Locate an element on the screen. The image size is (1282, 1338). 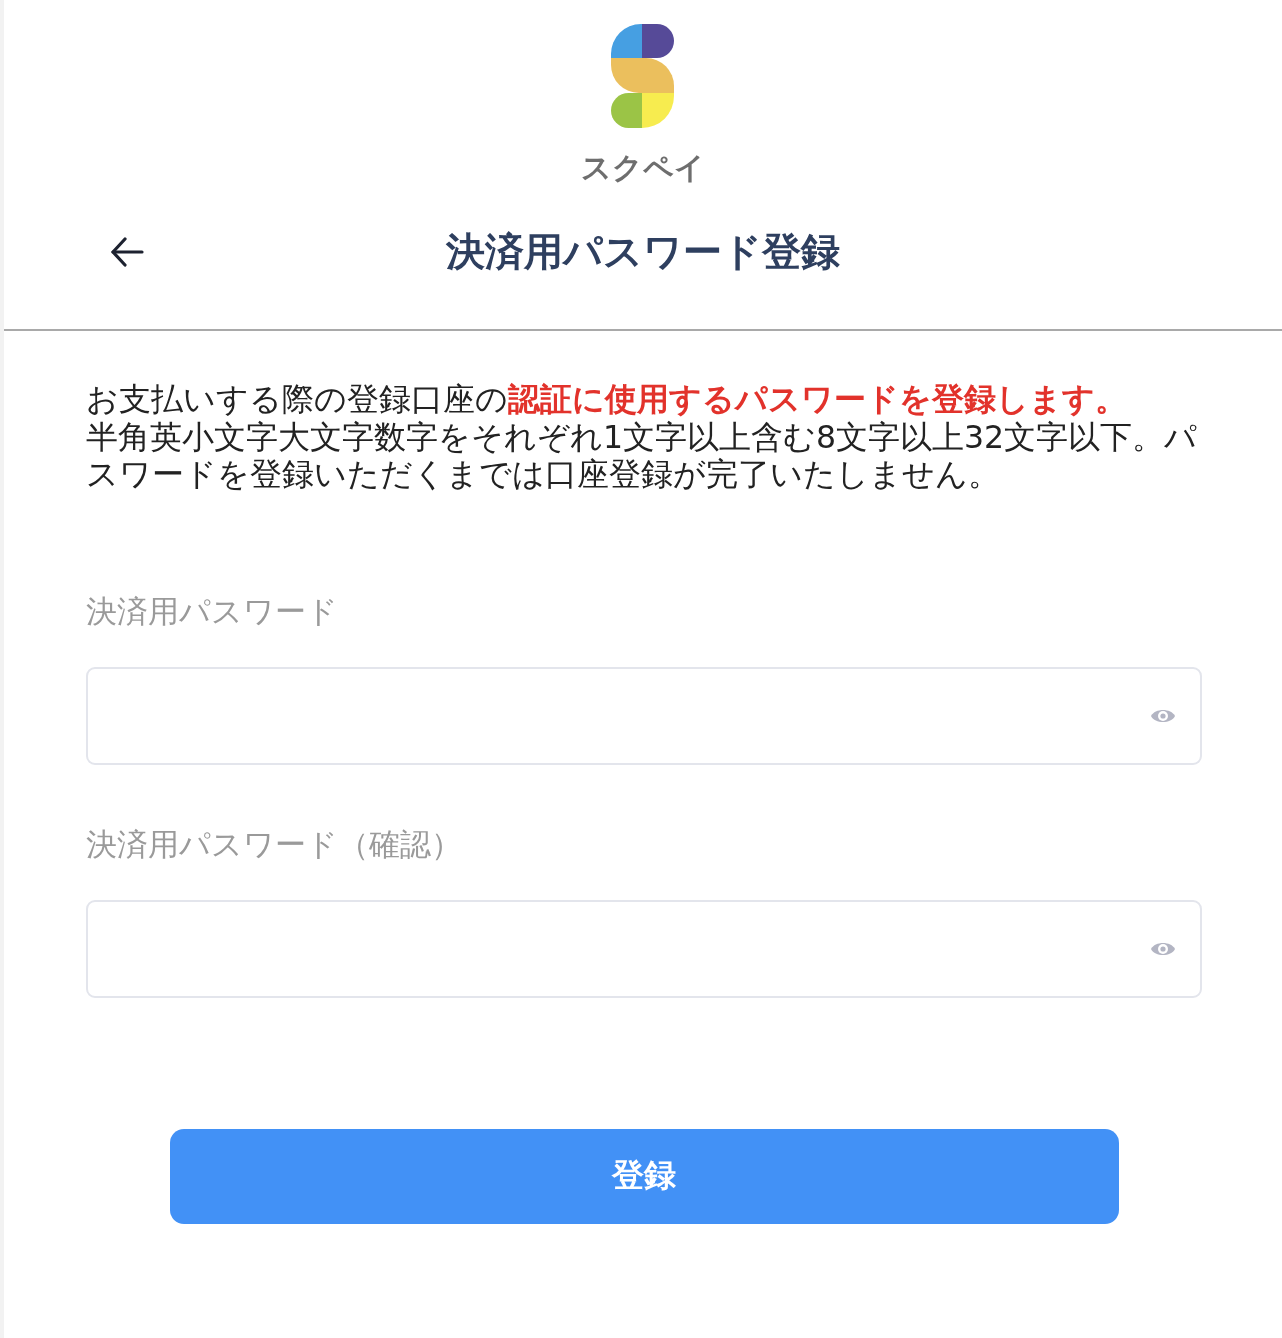
page-title: 決済用パスワード登録 is located at coordinates (643, 252).